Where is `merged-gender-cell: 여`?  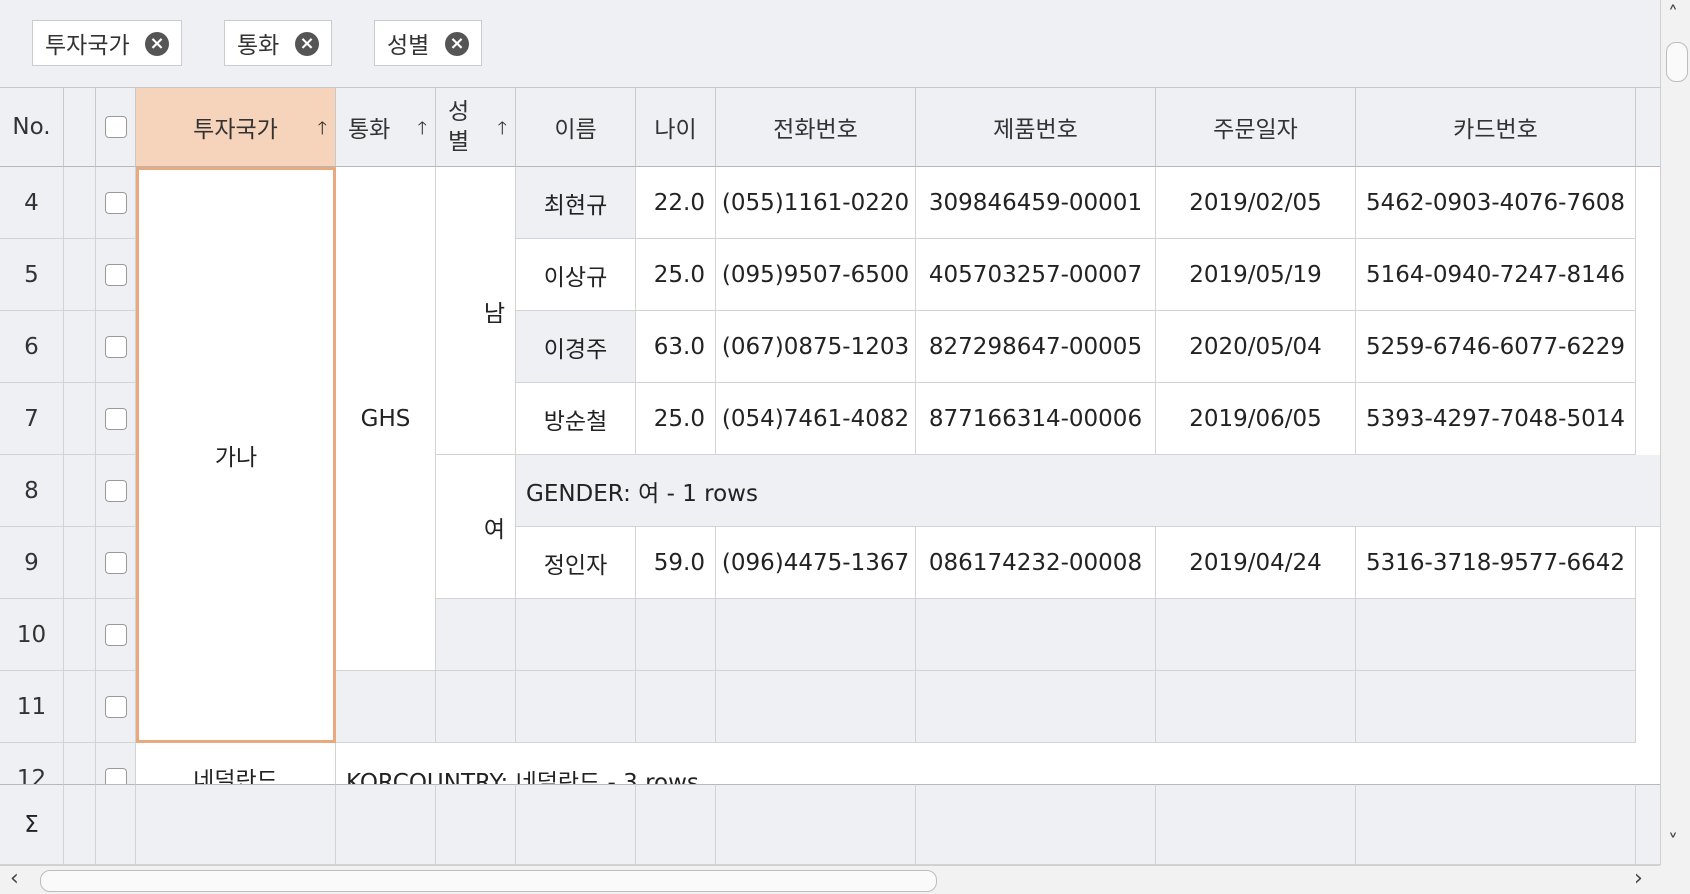
merged-gender-cell: 여 is located at coordinates (476, 527).